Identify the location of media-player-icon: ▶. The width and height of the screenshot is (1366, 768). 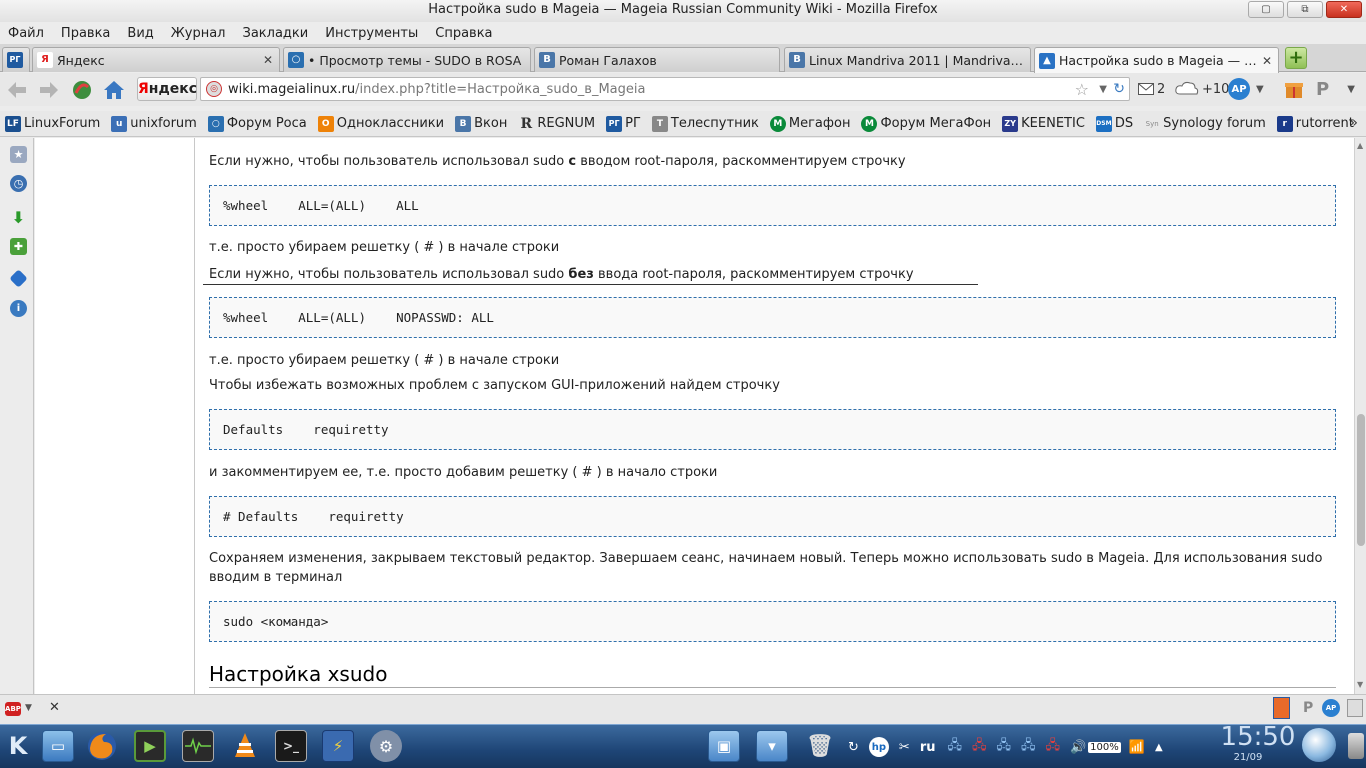
(150, 746).